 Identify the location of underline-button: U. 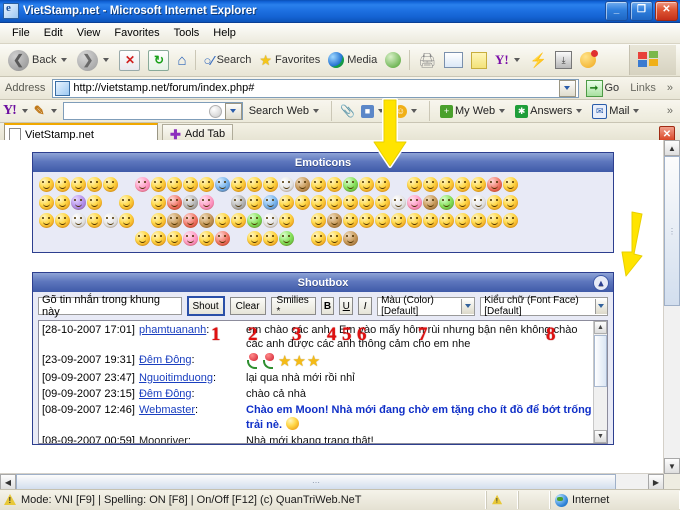
(346, 306).